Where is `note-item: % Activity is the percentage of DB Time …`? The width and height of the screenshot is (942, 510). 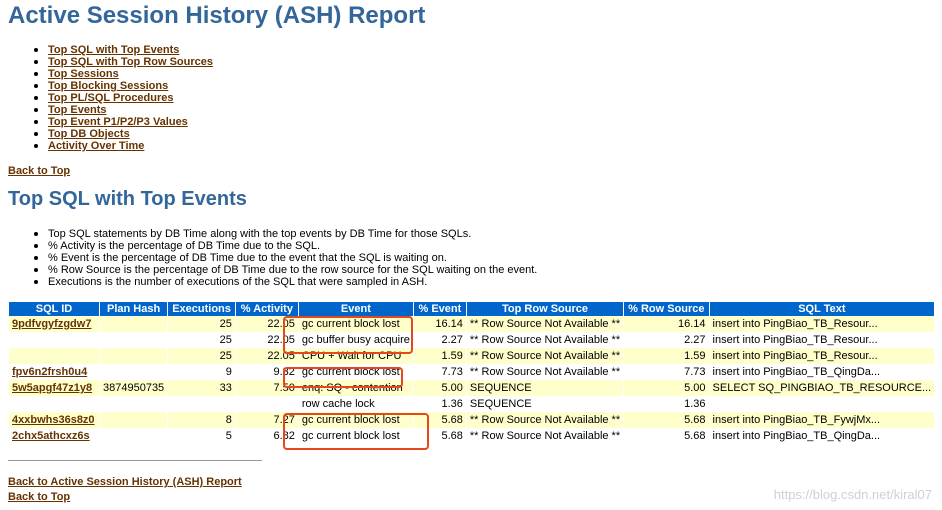
note-item: % Activity is the percentage of DB Time … is located at coordinates (282, 246).